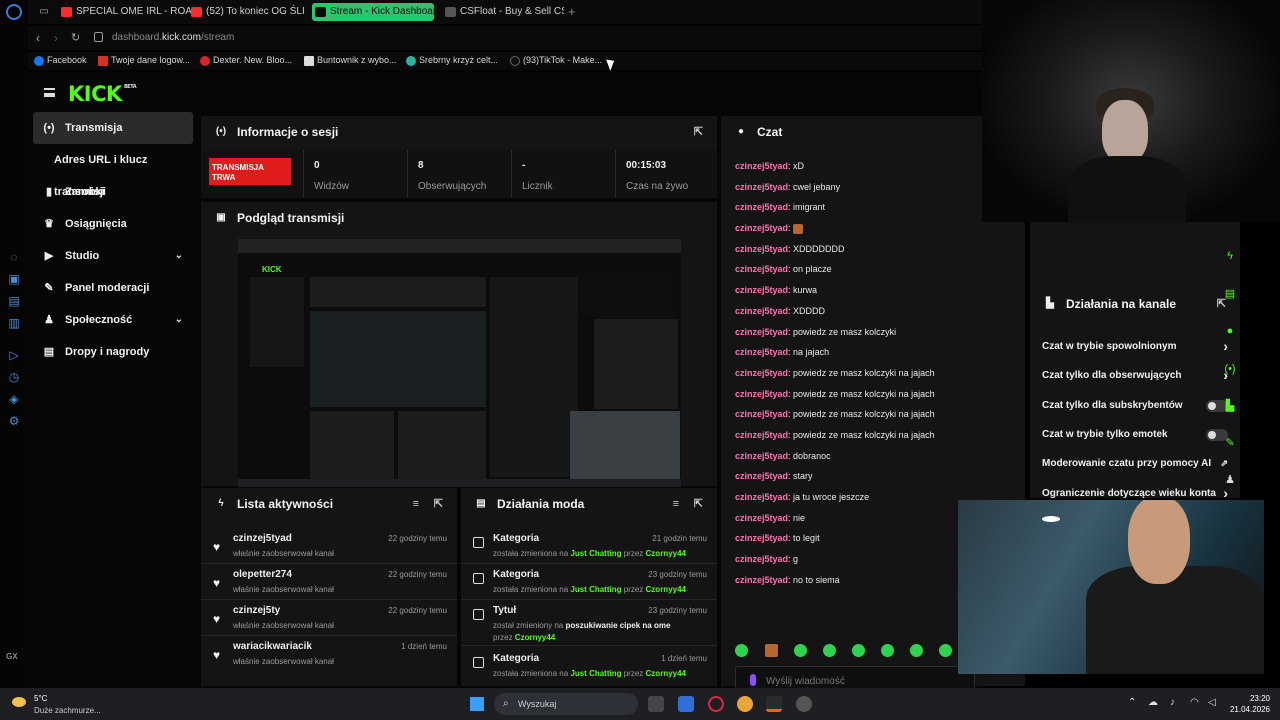 The height and width of the screenshot is (720, 1280). I want to click on url-field: dashboard.kick.com/stream, so click(173, 37).